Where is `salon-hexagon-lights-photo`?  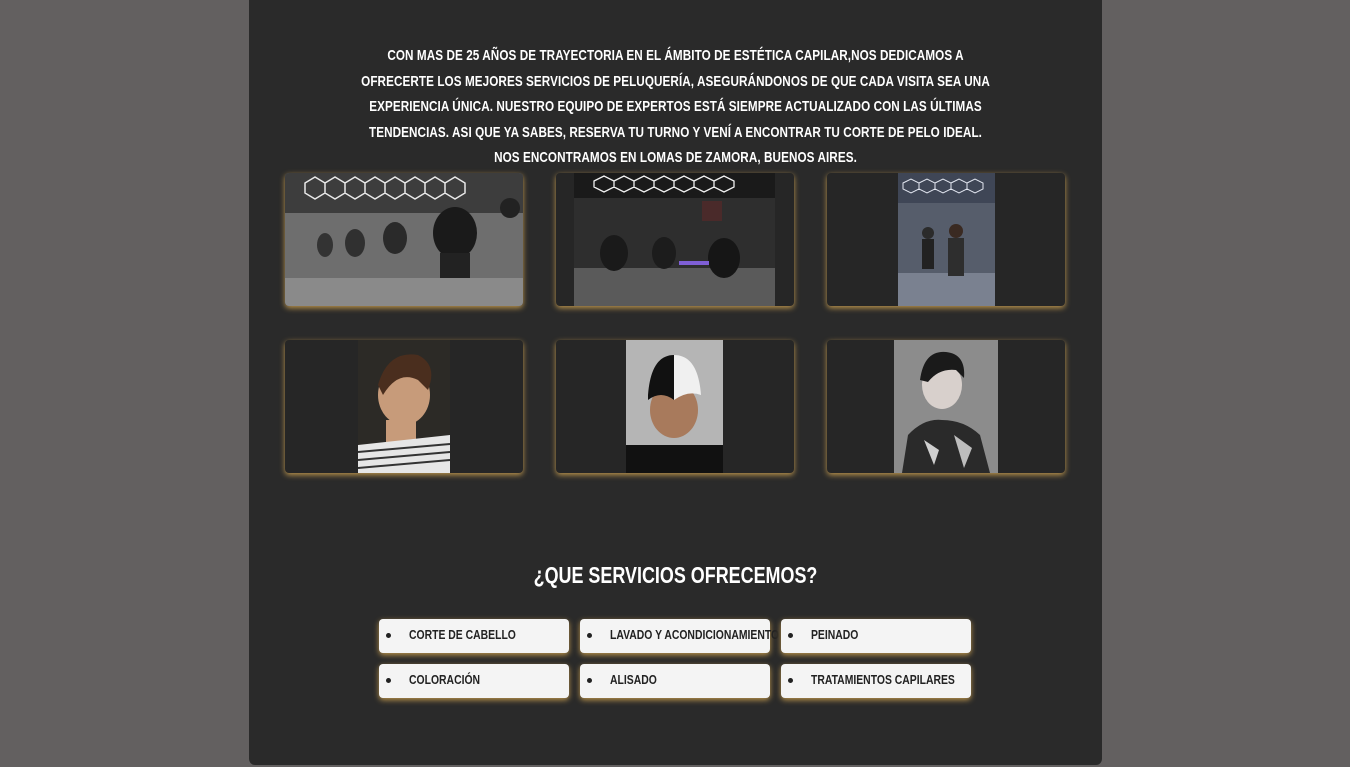 salon-hexagon-lights-photo is located at coordinates (674, 239).